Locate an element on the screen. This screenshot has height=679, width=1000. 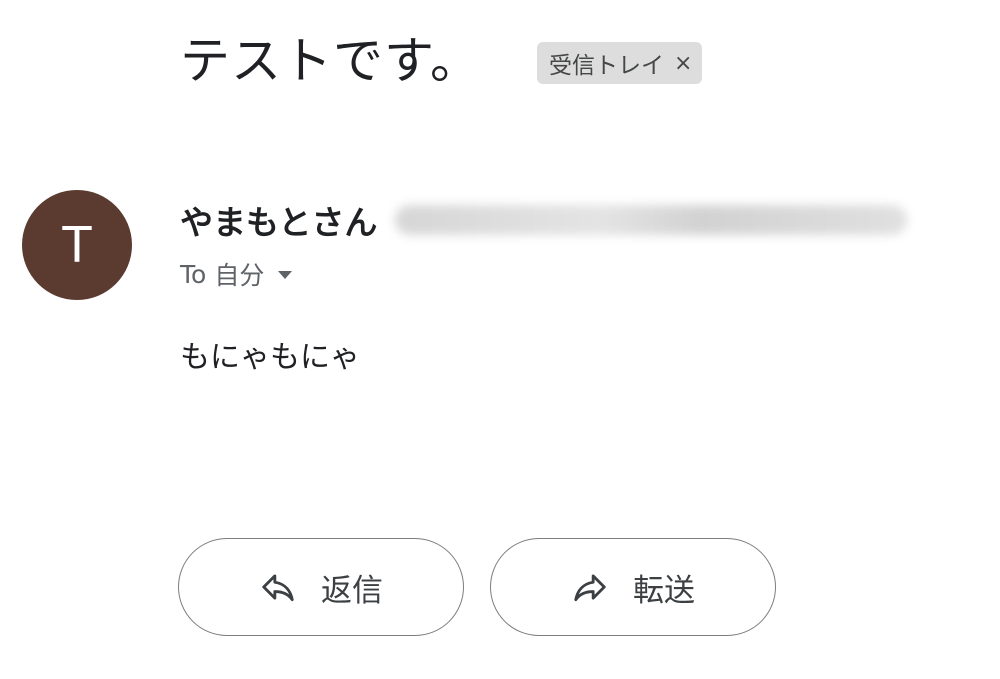
inbox-label-chip: 受信トレイ × is located at coordinates (620, 63).